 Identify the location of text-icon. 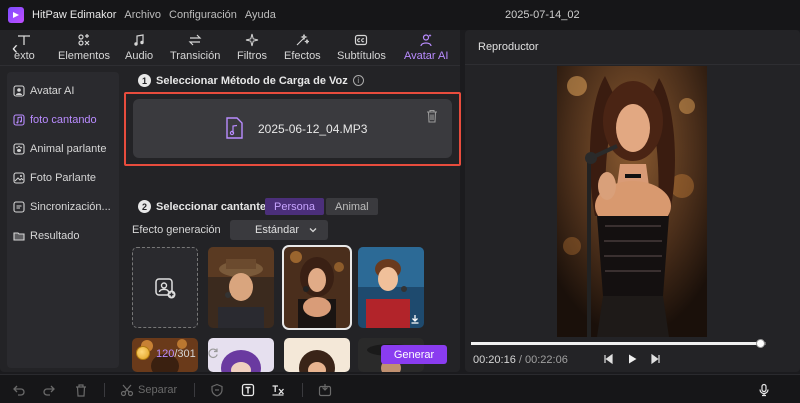
(24, 40).